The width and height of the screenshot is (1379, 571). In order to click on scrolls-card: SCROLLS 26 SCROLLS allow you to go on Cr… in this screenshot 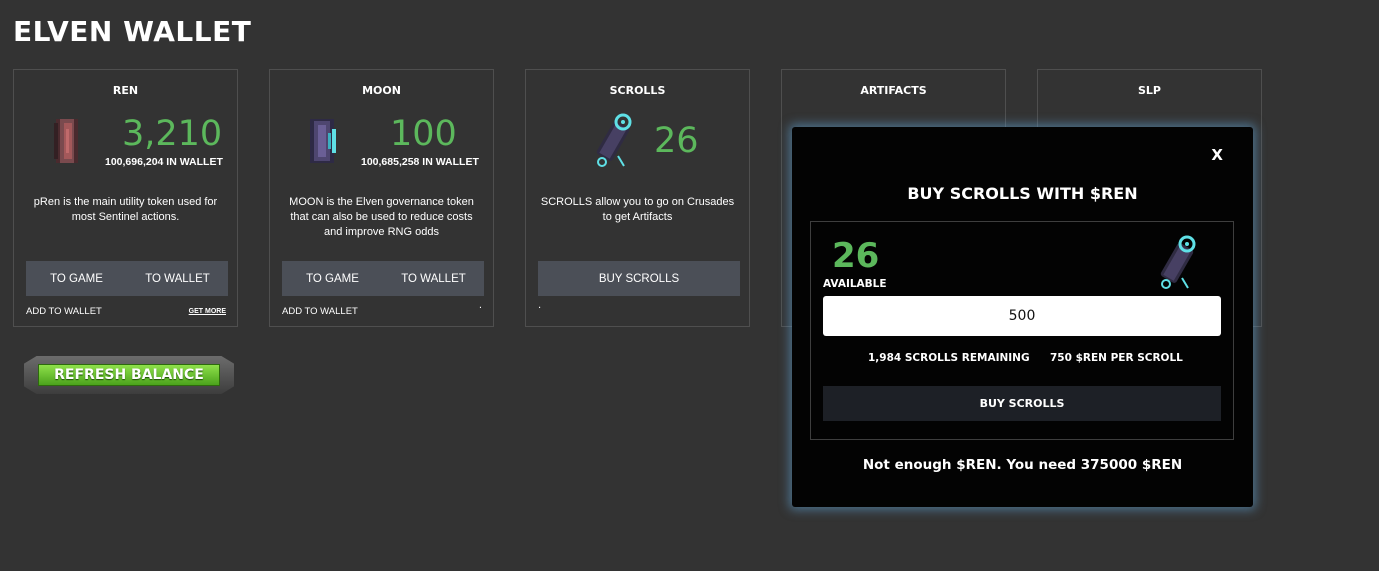, I will do `click(637, 198)`.